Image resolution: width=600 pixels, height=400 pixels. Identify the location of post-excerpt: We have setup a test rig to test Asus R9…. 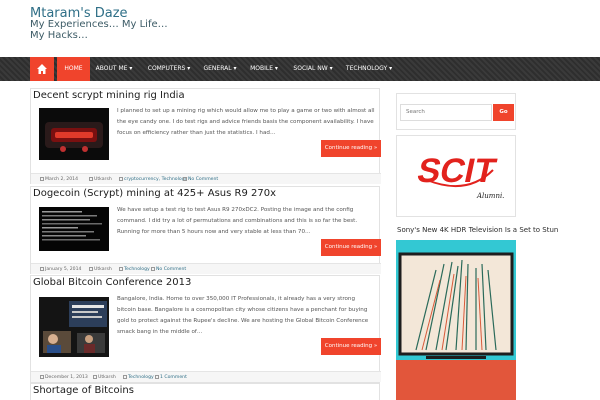
(237, 221).